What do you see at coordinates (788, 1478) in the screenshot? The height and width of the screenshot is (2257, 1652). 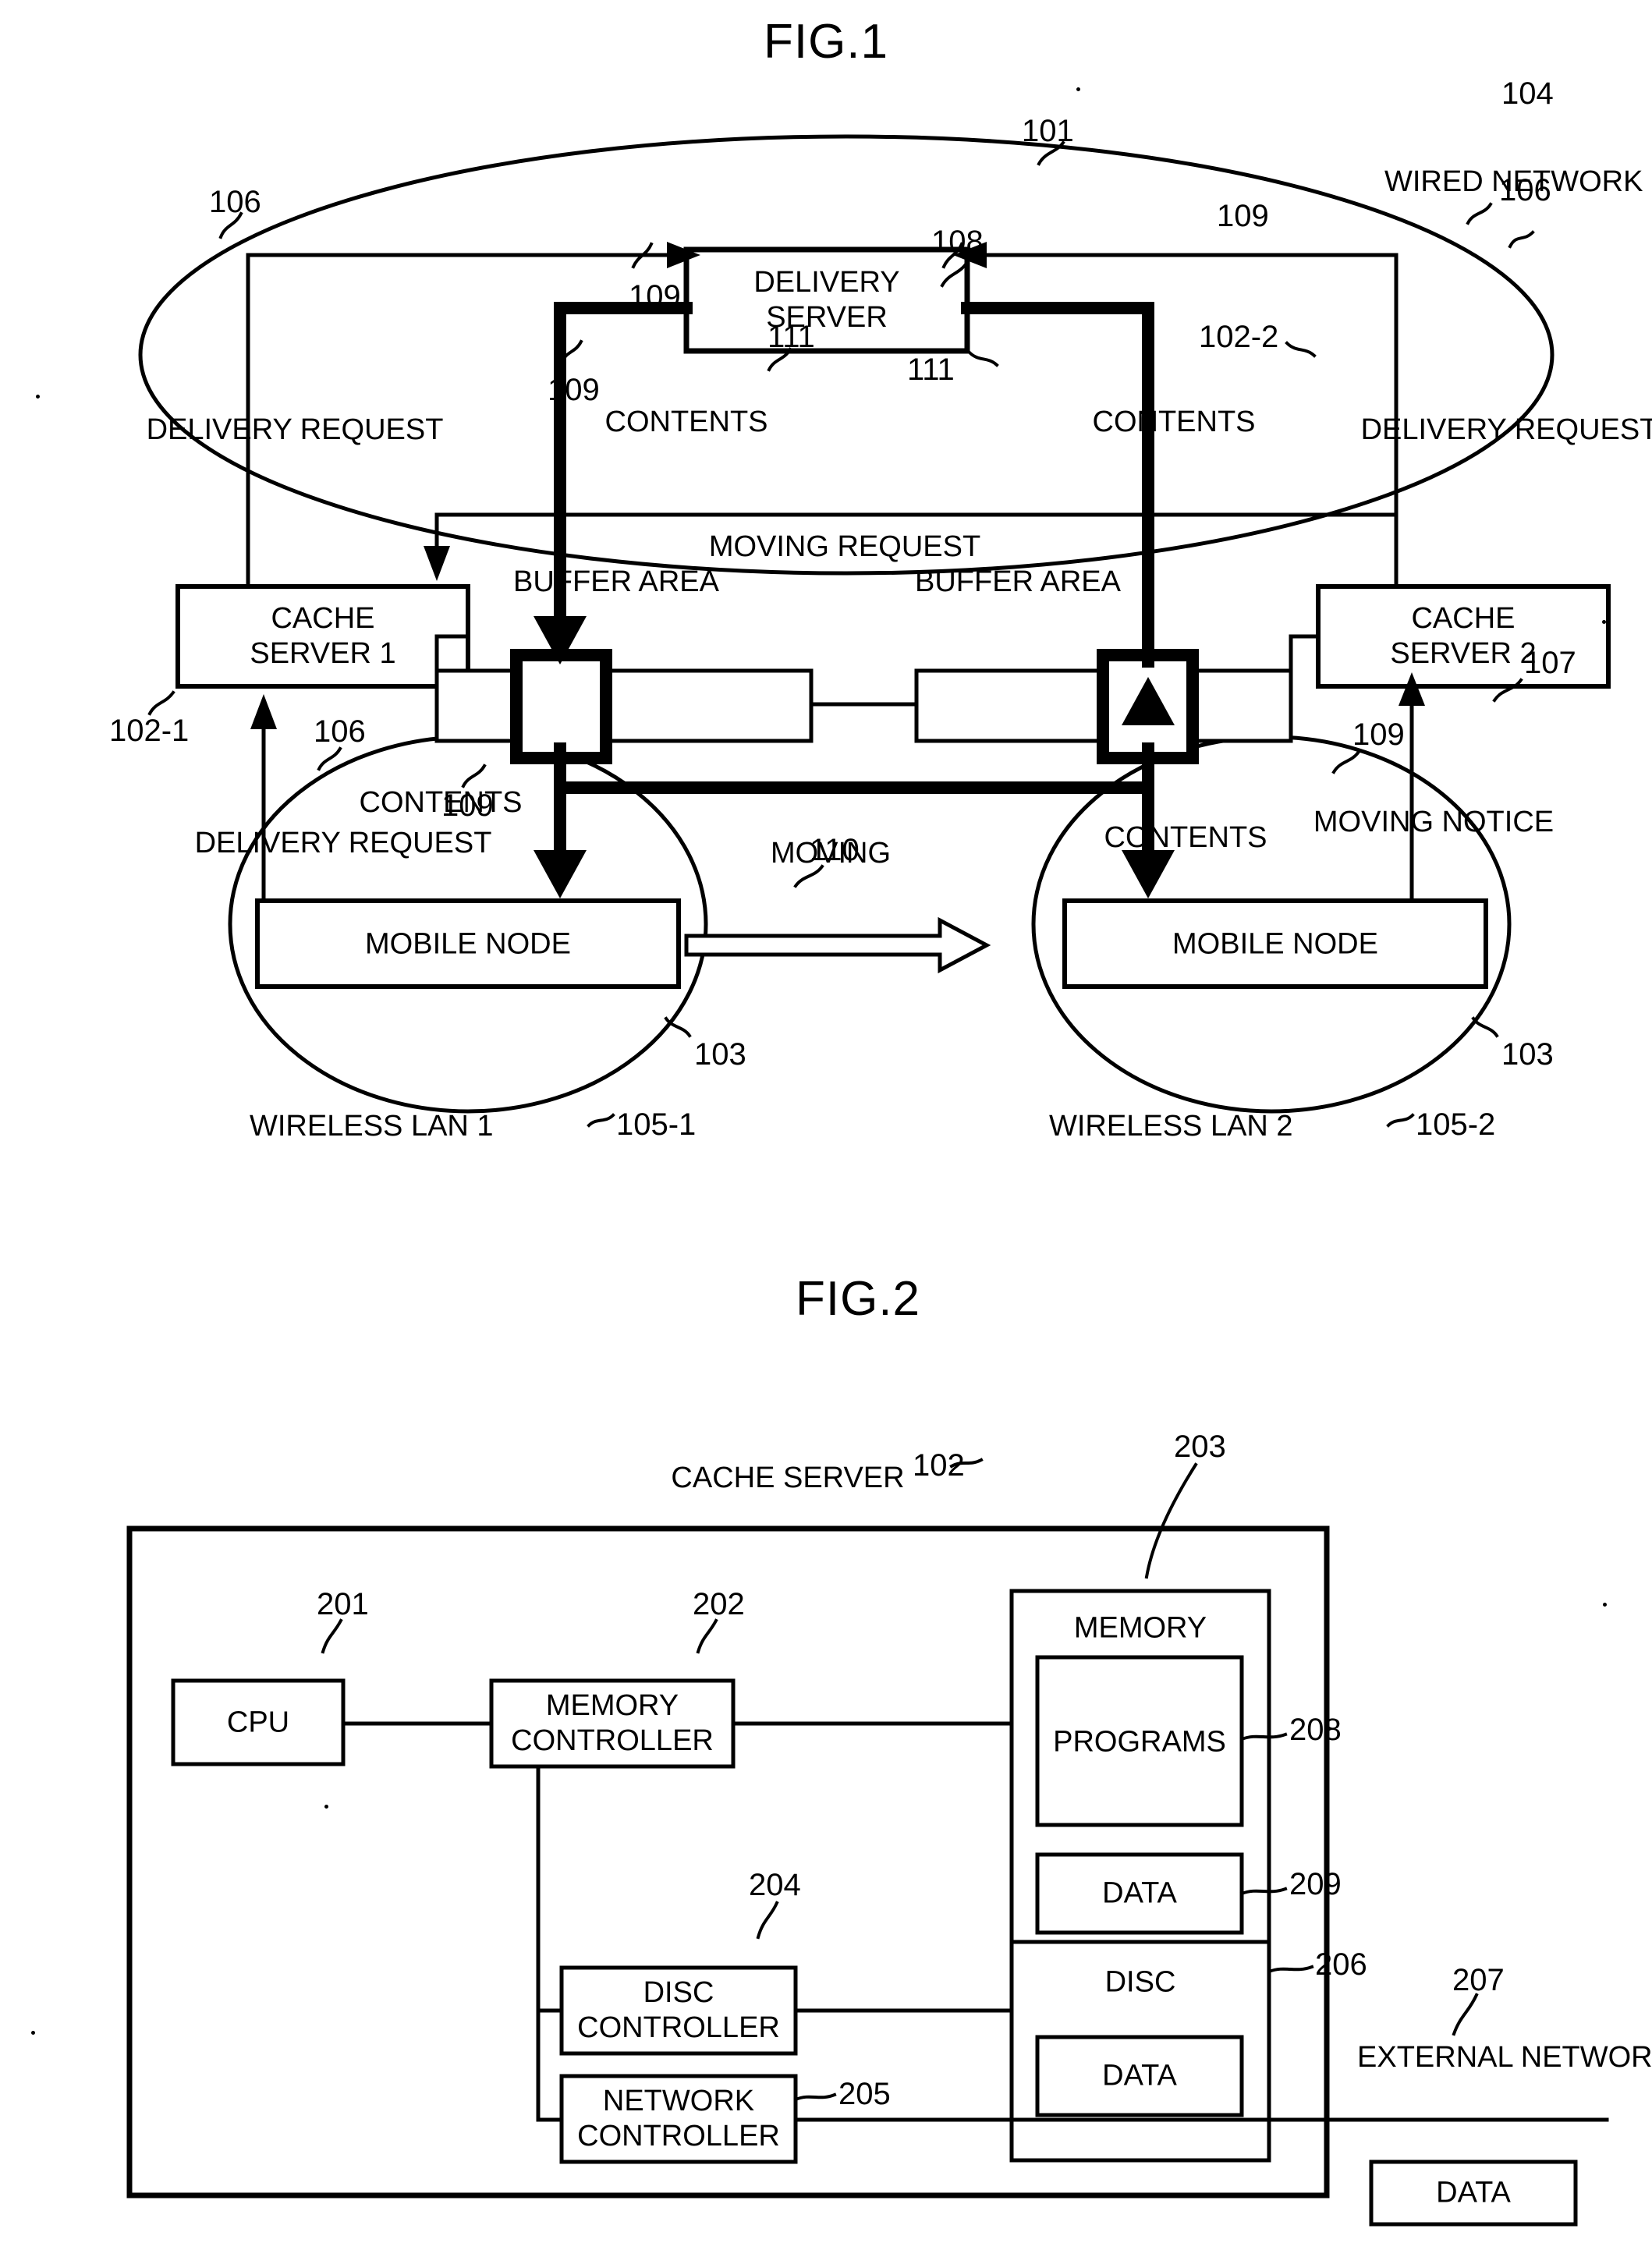 I see `cache-server-caption: CACHE SERVER` at bounding box center [788, 1478].